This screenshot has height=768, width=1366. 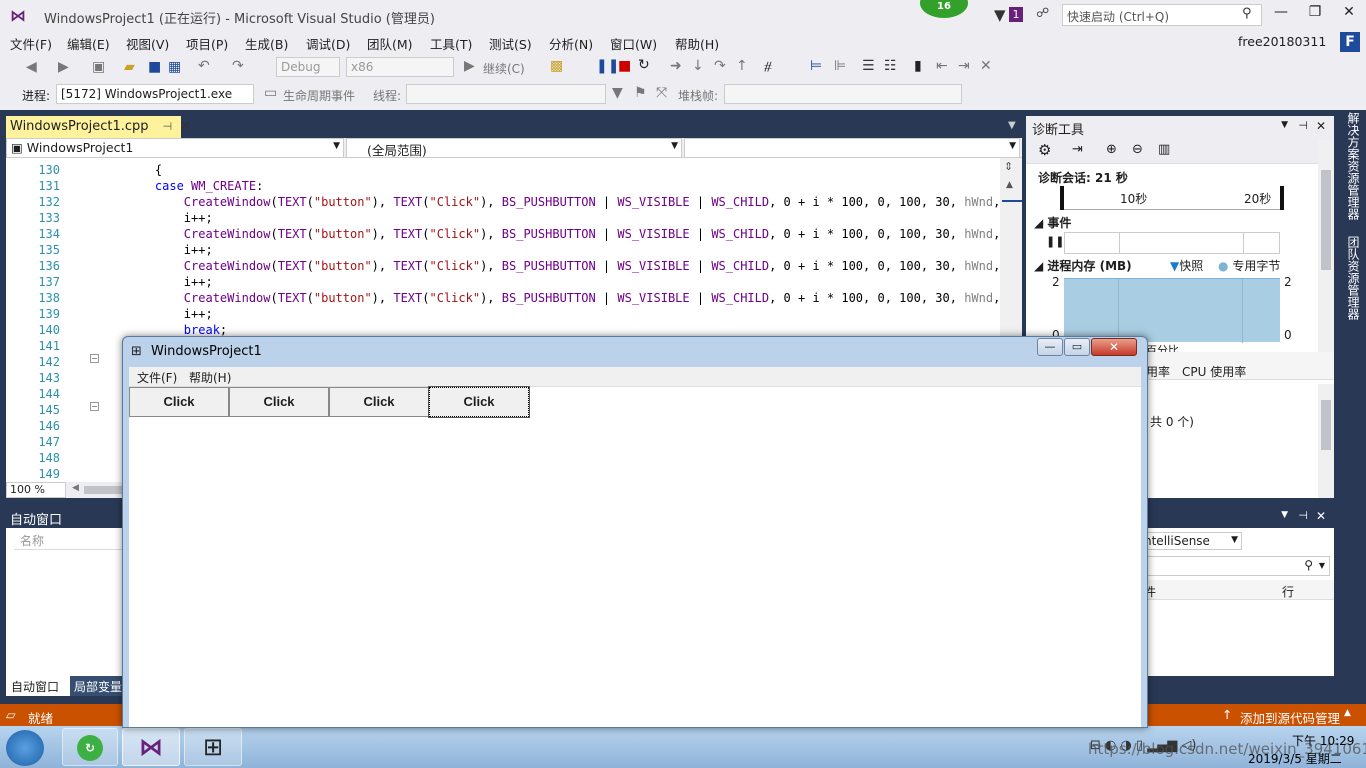 What do you see at coordinates (514, 148) in the screenshot?
I see `global-scope-select: (全局范围) ▼` at bounding box center [514, 148].